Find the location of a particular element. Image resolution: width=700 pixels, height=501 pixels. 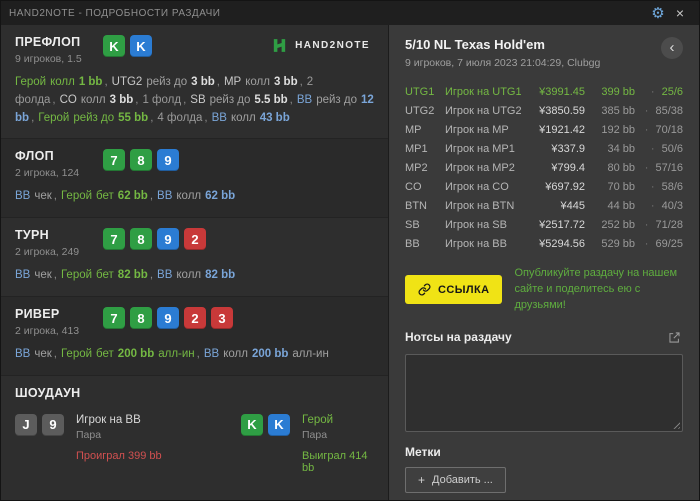

back-button: ‹ is located at coordinates (672, 48).